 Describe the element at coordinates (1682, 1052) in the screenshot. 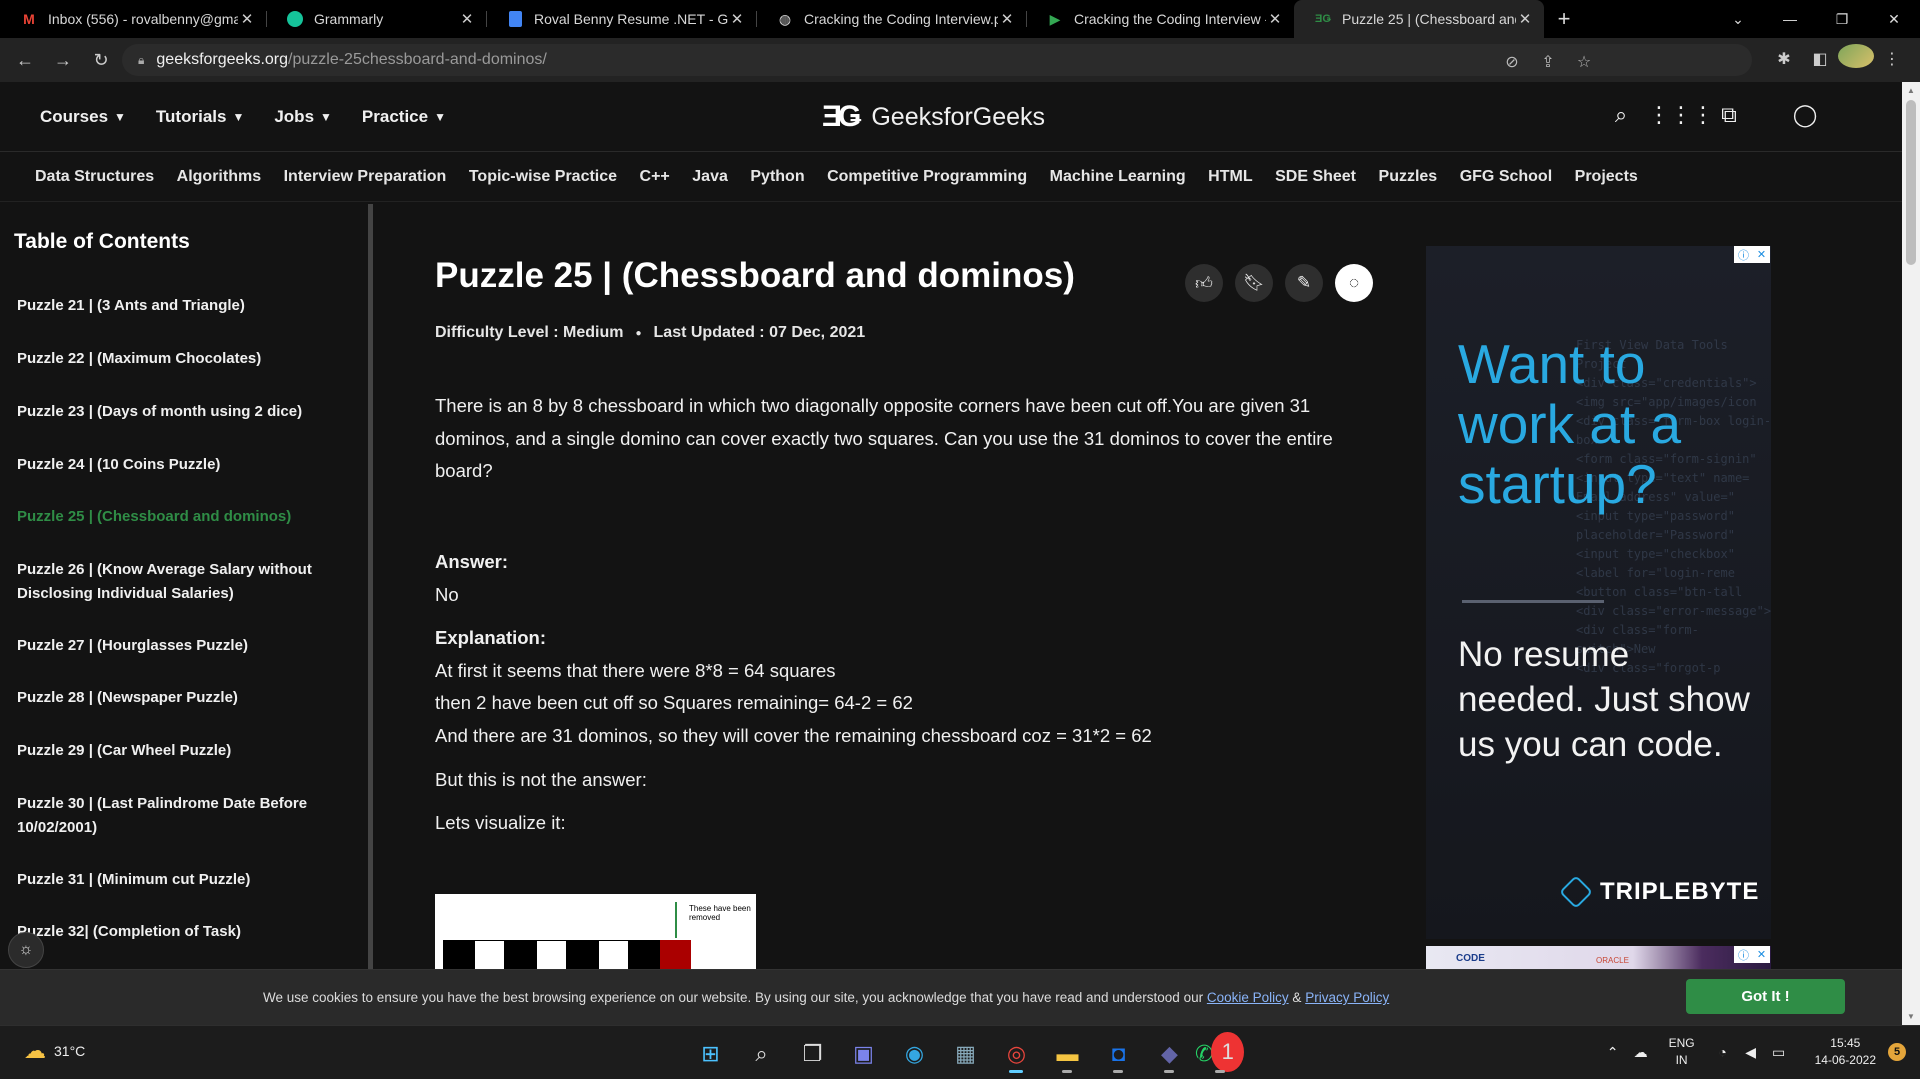

I see `language-indicator: ENG IN` at that location.